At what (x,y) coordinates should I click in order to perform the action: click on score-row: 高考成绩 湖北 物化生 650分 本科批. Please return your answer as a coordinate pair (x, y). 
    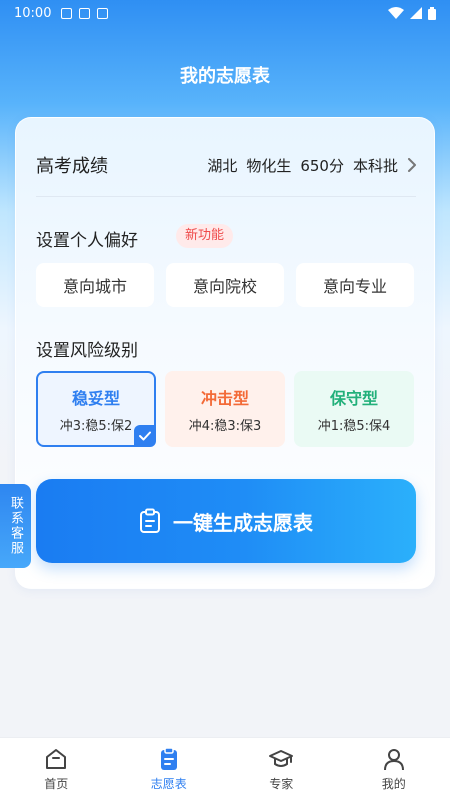
    Looking at the image, I should click on (227, 165).